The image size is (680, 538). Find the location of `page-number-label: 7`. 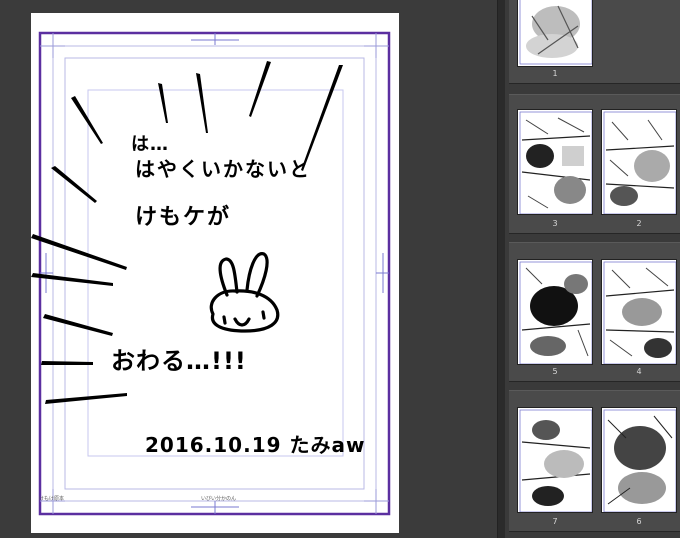

page-number-label: 7 is located at coordinates (555, 521).